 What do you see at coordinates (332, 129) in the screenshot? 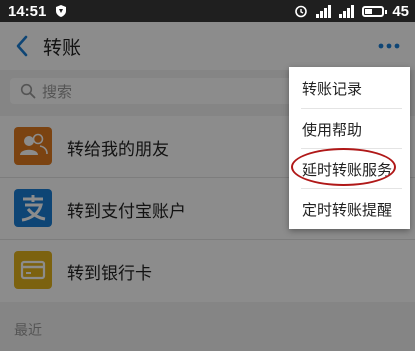
I see `menu-item-label: 使用帮助` at bounding box center [332, 129].